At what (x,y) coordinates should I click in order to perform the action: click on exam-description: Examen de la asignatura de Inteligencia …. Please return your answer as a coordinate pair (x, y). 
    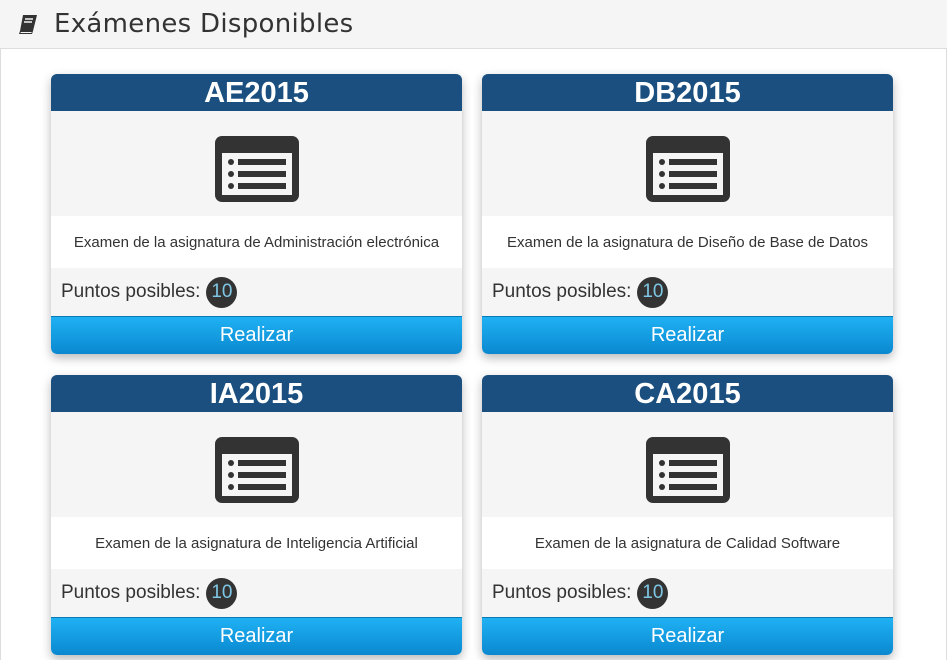
    Looking at the image, I should click on (256, 543).